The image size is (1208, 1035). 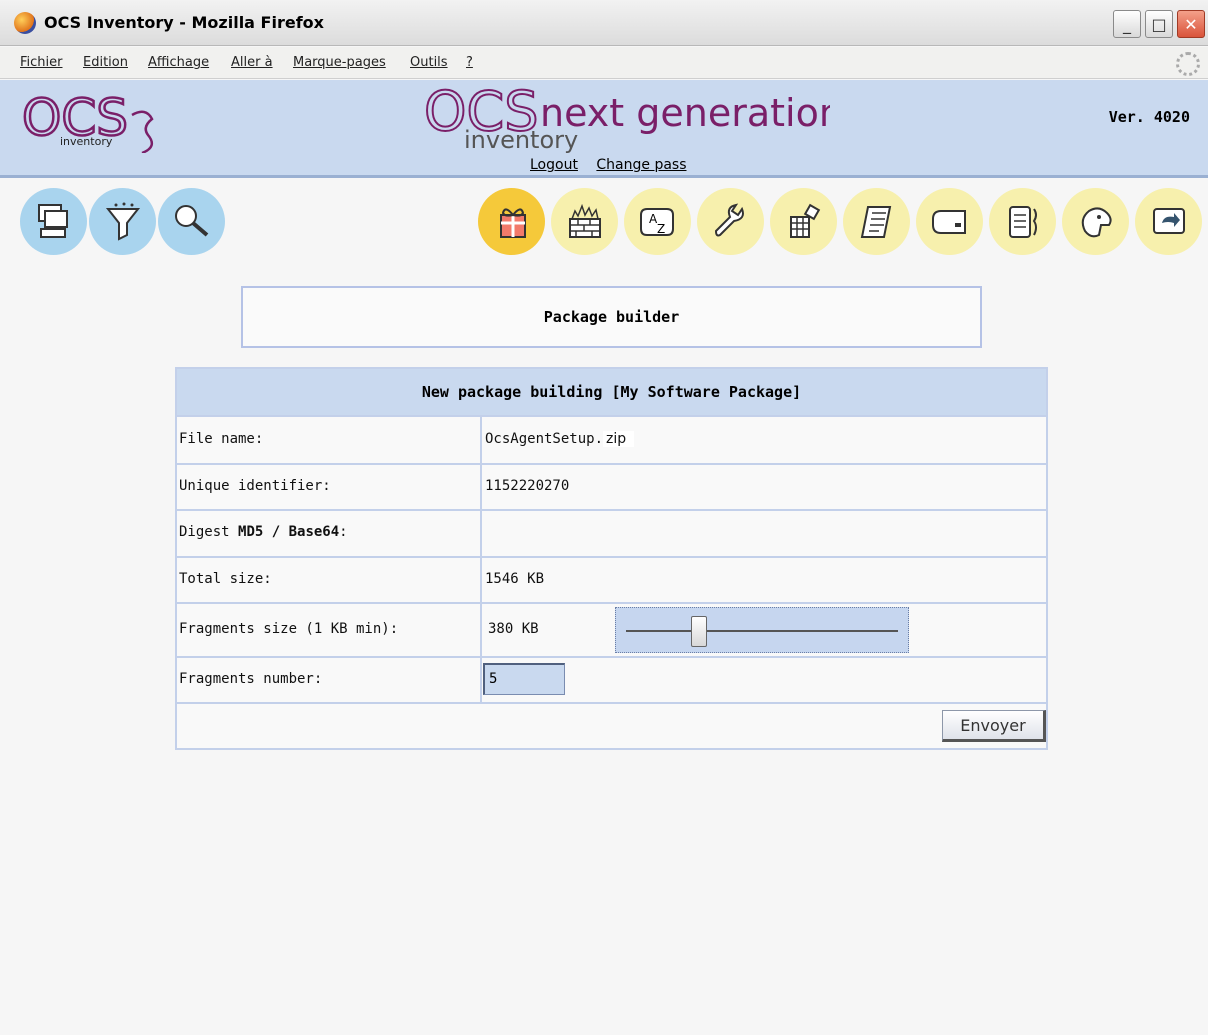 I want to click on svg-text: Z, so click(x=661, y=229).